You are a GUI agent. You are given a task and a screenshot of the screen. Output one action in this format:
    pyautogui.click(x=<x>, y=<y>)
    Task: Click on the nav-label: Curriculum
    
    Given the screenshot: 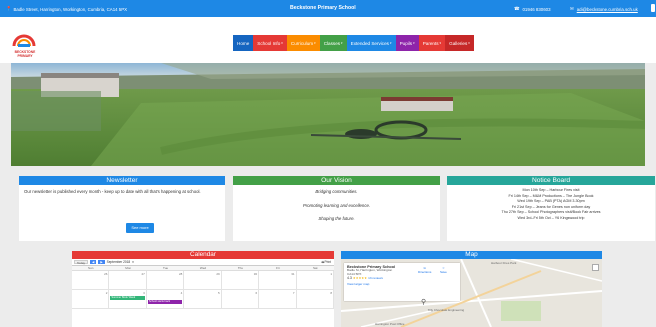 What is the action you would take?
    pyautogui.click(x=302, y=43)
    